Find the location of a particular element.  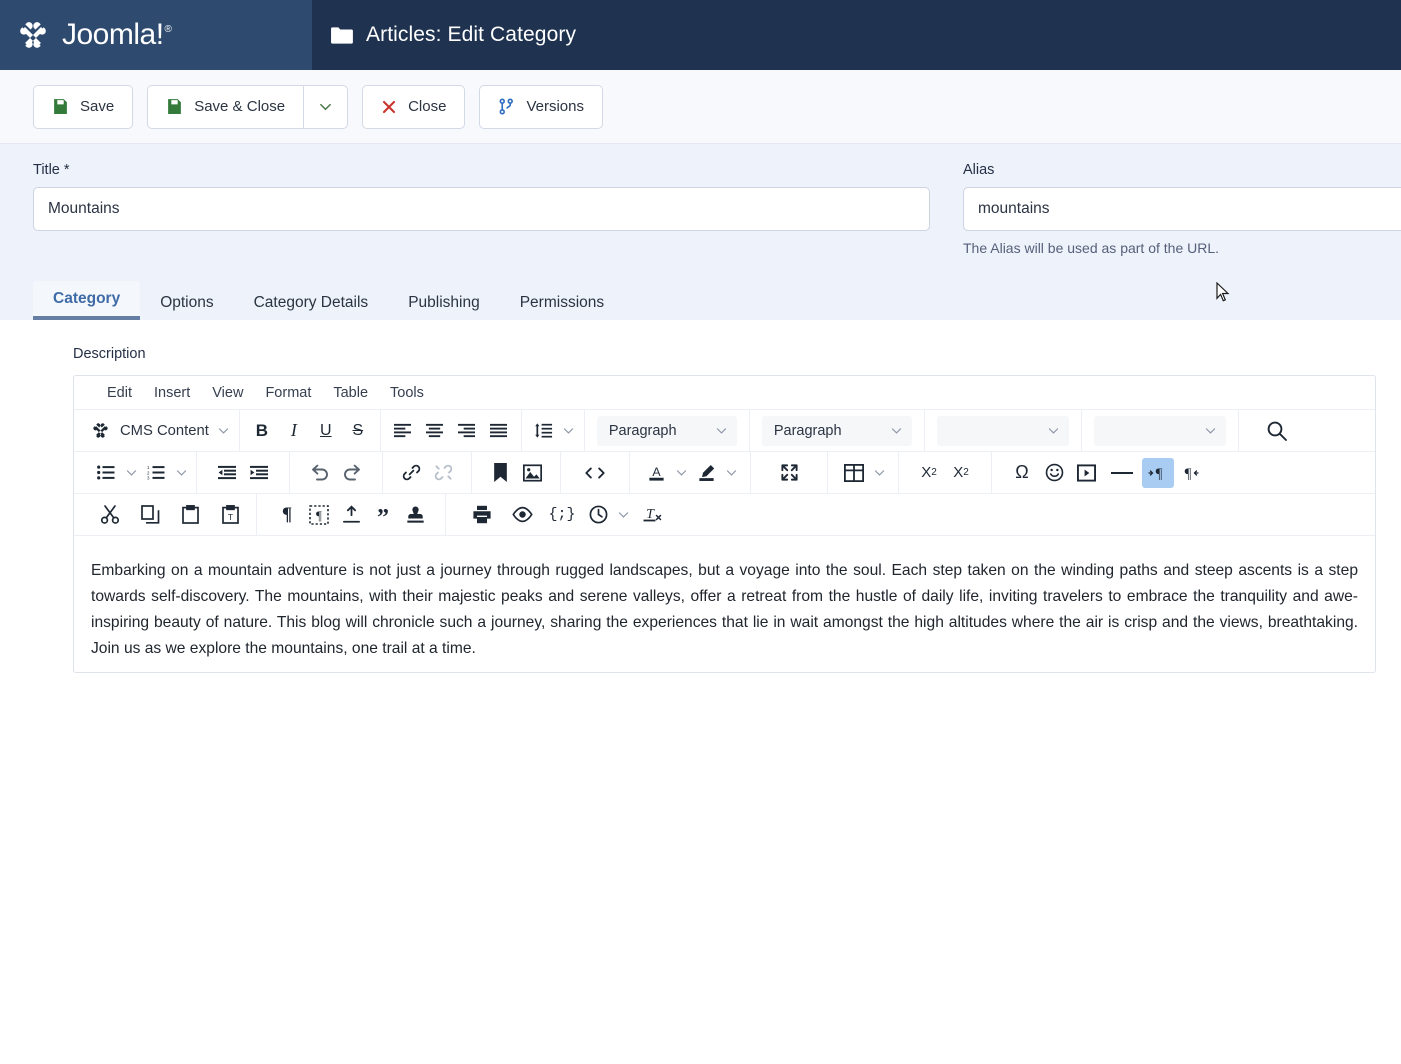

tab-publishing-label: Publishing is located at coordinates (444, 302).